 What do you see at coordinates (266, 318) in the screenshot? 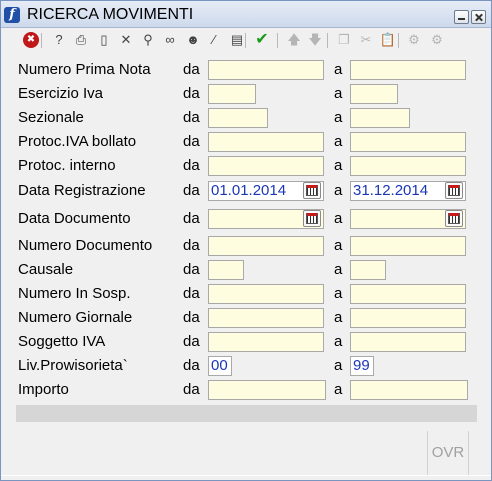
I see `numero-giornale-from-input` at bounding box center [266, 318].